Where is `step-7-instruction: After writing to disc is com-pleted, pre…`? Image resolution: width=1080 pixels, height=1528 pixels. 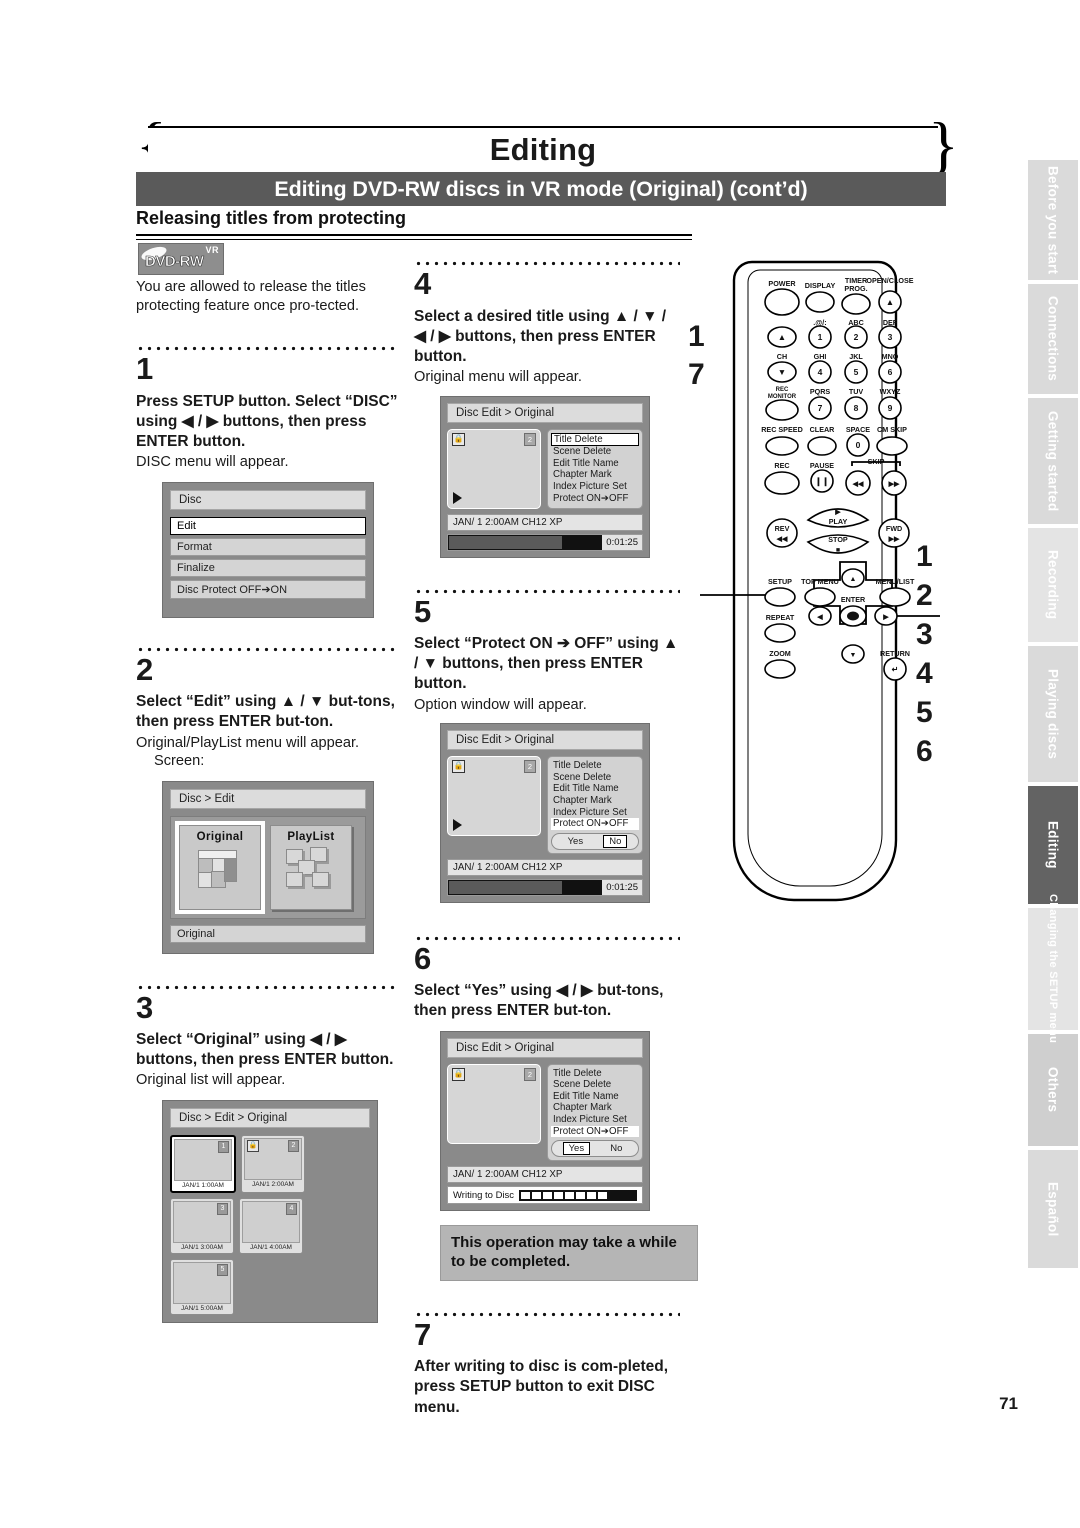
step-7-instruction: After writing to disc is com-pleted, pre… is located at coordinates (541, 1387).